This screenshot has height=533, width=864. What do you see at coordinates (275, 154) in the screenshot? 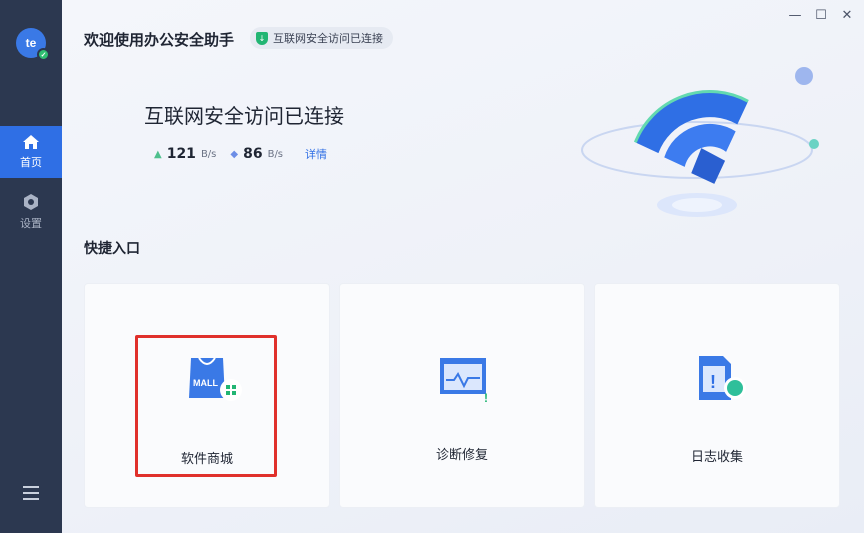
I see `download-unit: B/s` at bounding box center [275, 154].